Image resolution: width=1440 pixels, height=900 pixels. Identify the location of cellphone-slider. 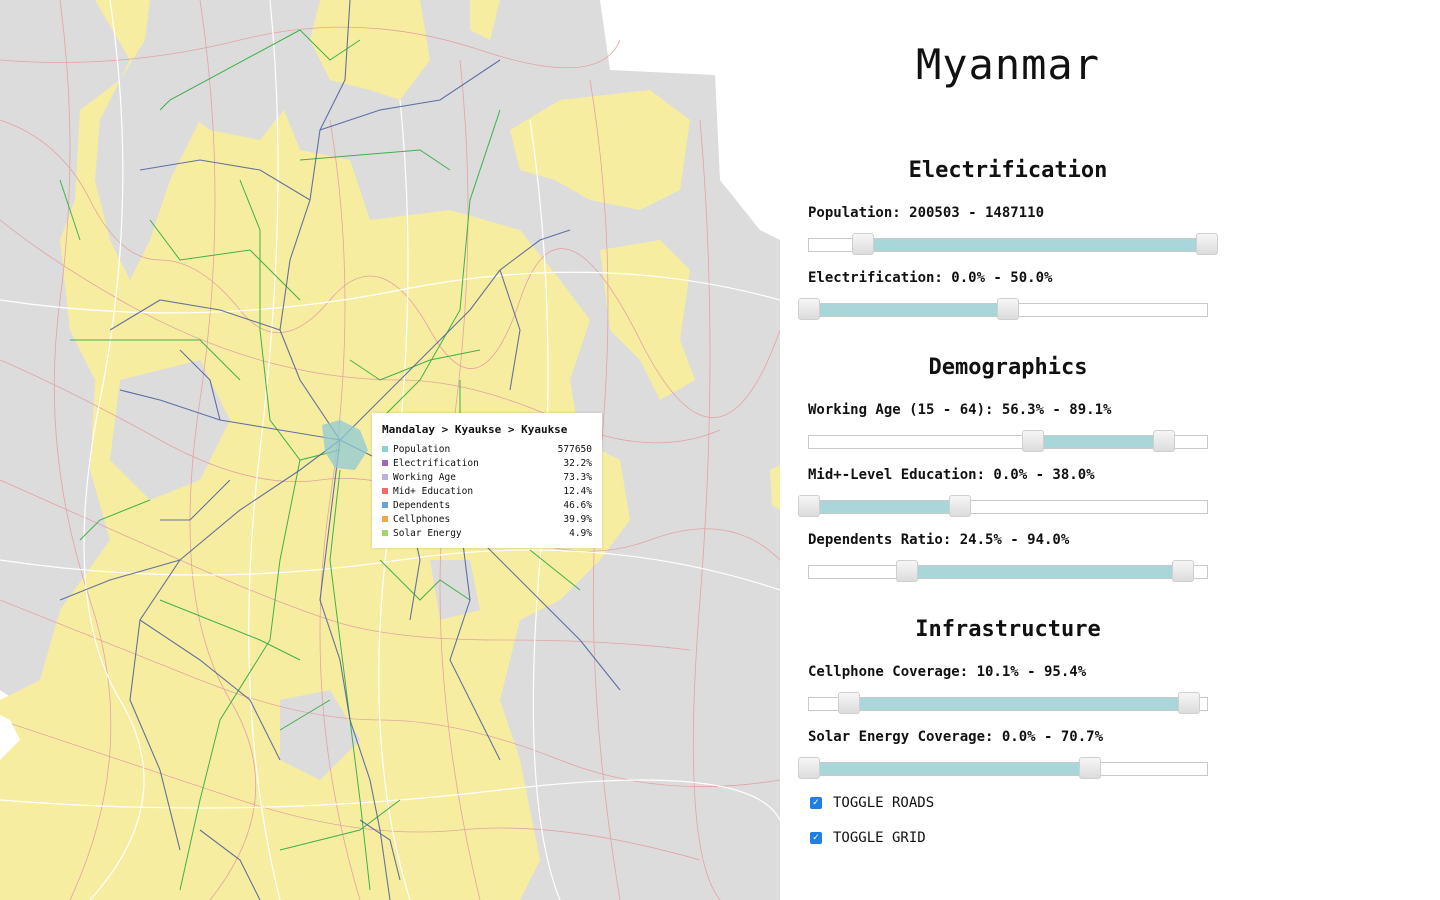
(1008, 703).